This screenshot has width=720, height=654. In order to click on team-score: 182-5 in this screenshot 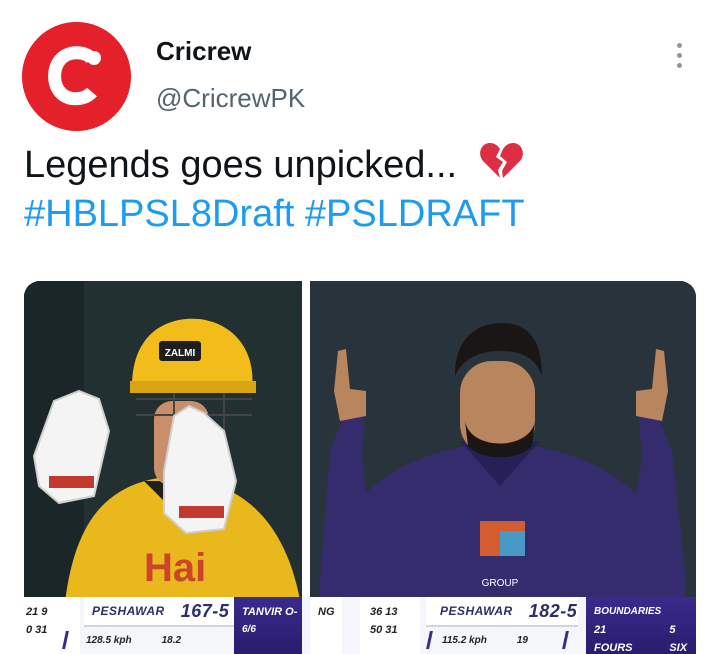, I will do `click(553, 610)`.